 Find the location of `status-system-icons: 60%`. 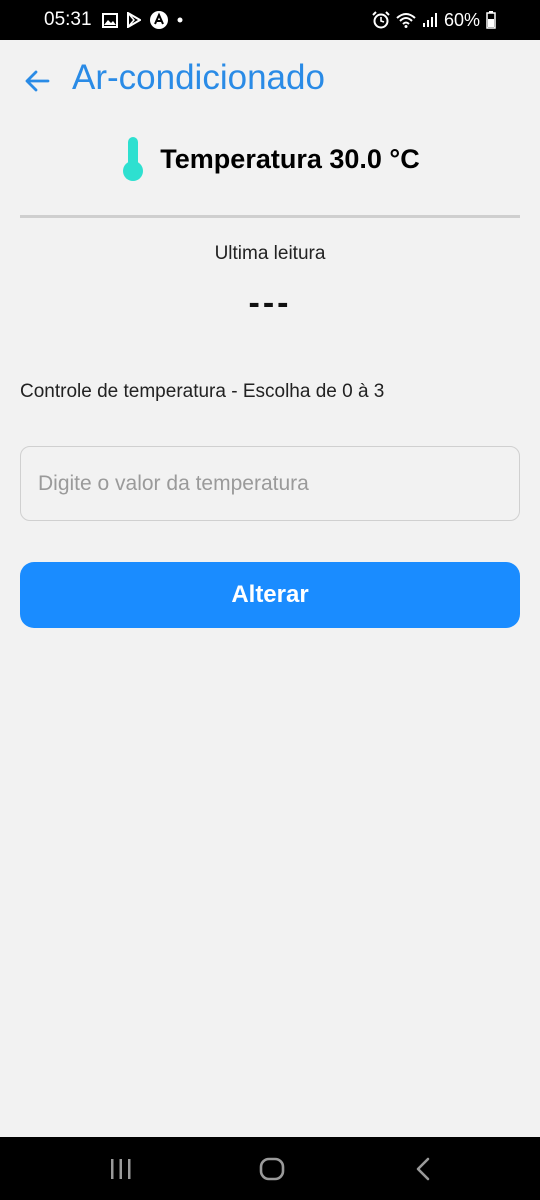

status-system-icons: 60% is located at coordinates (434, 20).